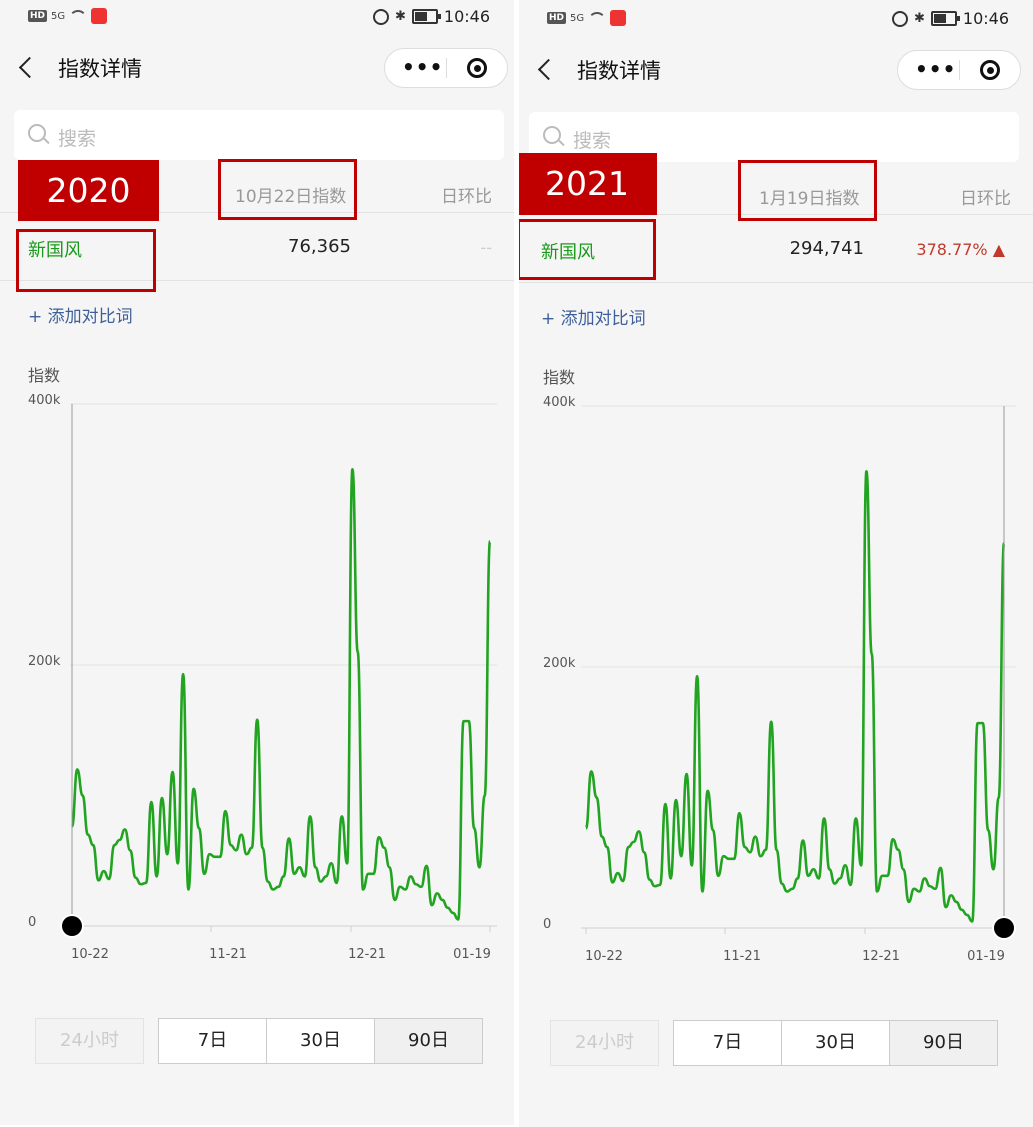 The height and width of the screenshot is (1127, 1033). I want to click on year-badge: 2021, so click(588, 184).